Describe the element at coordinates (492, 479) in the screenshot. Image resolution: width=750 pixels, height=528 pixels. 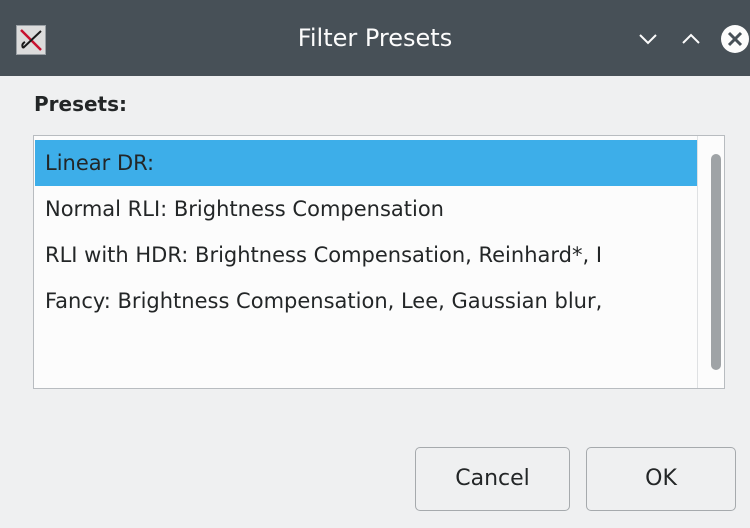
I see `cancel-button: Cancel` at that location.